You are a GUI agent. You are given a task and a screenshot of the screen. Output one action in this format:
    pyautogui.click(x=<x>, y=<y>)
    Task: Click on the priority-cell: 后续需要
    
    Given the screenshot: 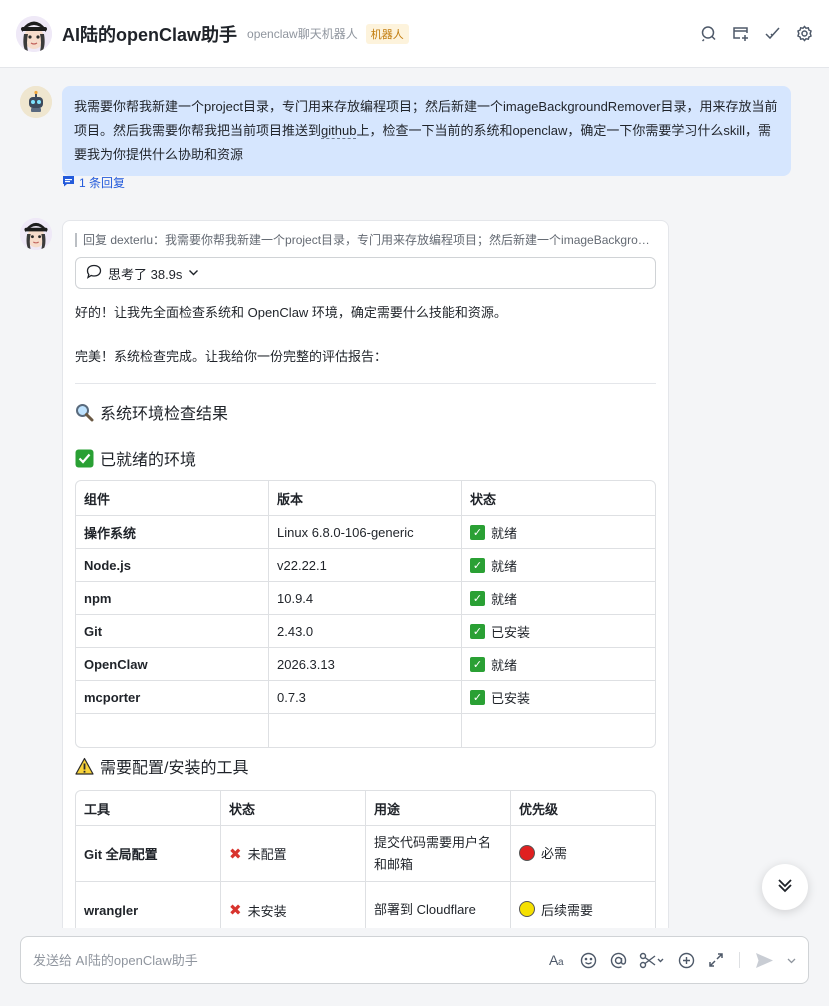 What is the action you would take?
    pyautogui.click(x=583, y=908)
    